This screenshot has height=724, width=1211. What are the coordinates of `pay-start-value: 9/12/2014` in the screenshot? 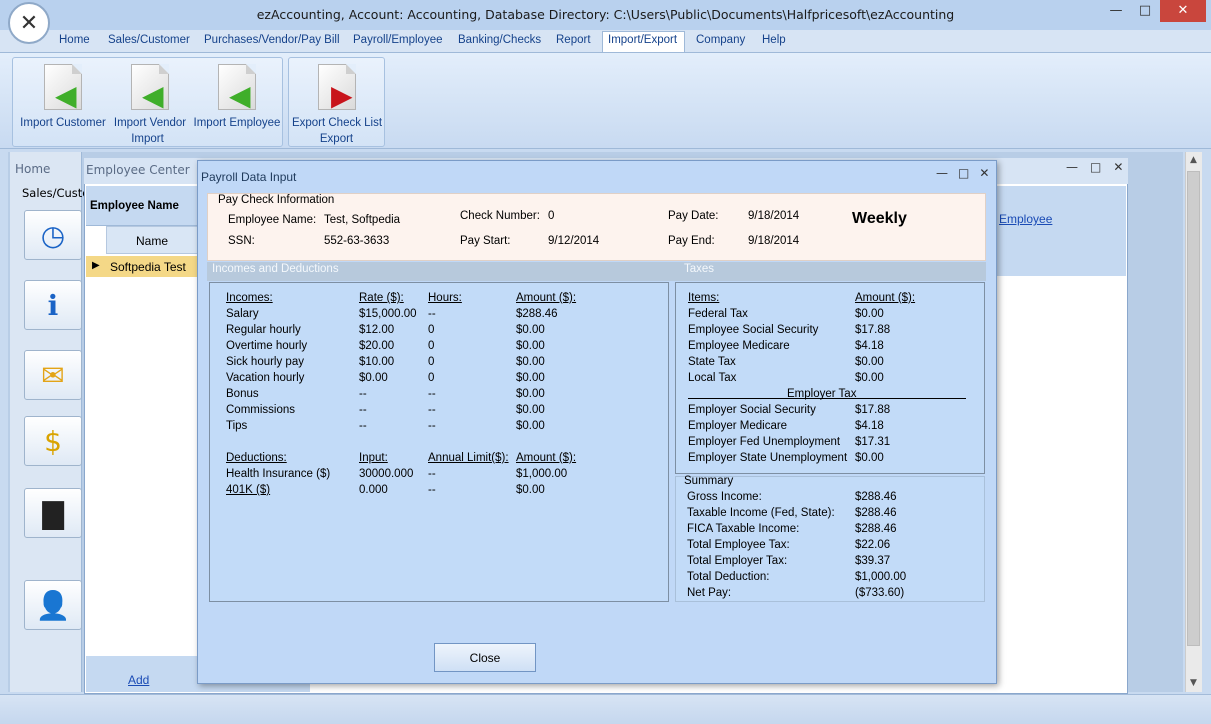 It's located at (574, 241).